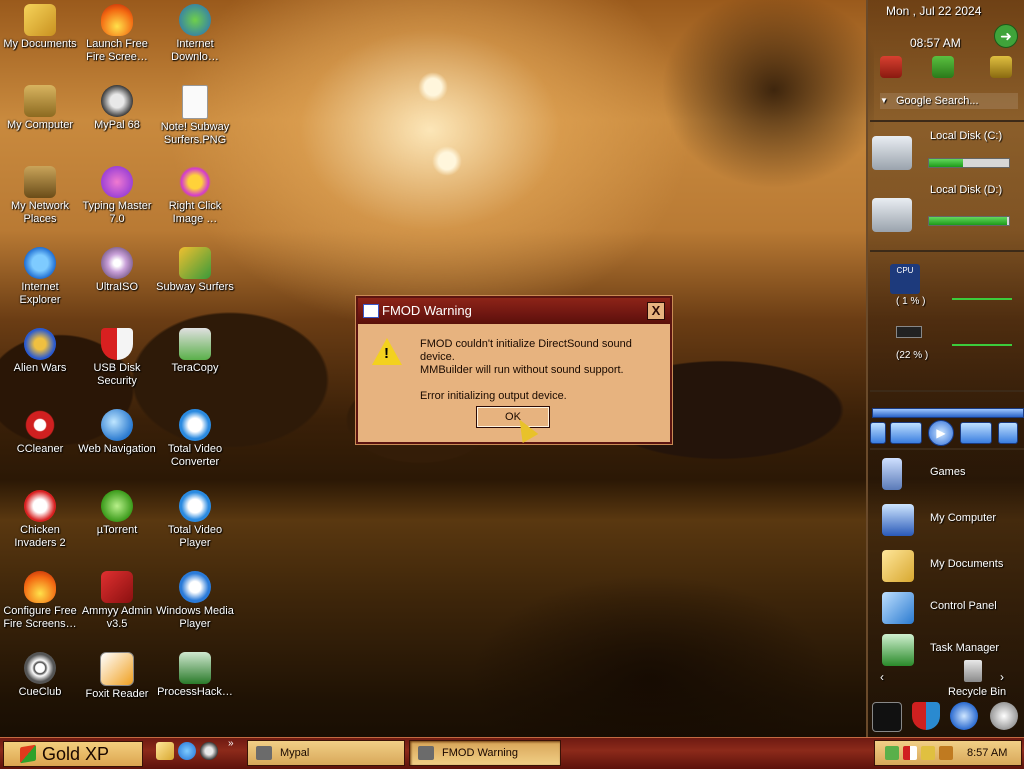  I want to click on restart-icon, so click(943, 67).